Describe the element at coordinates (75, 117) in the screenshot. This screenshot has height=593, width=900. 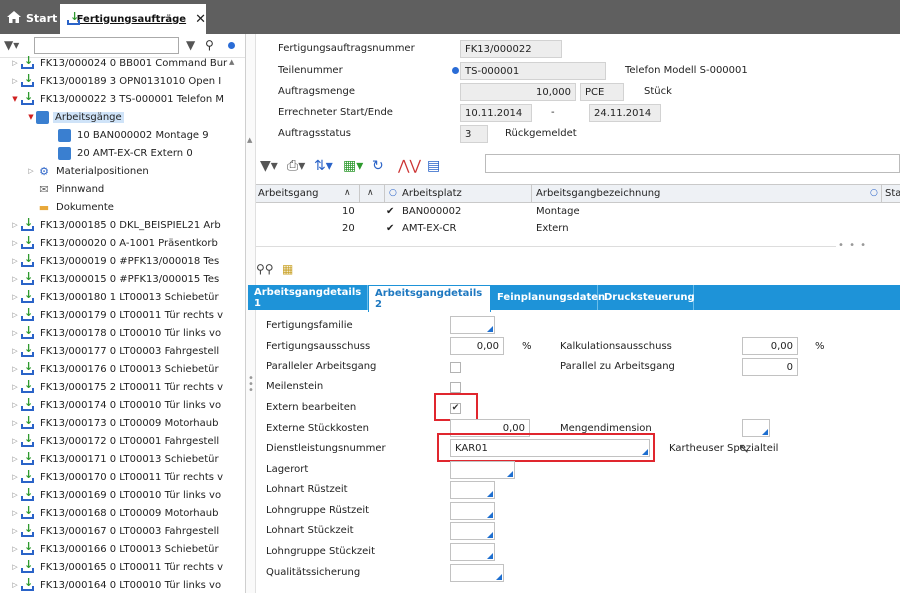
I see `tree-item-arbeitsgaenge: ▼ Arbeitsgänge` at that location.